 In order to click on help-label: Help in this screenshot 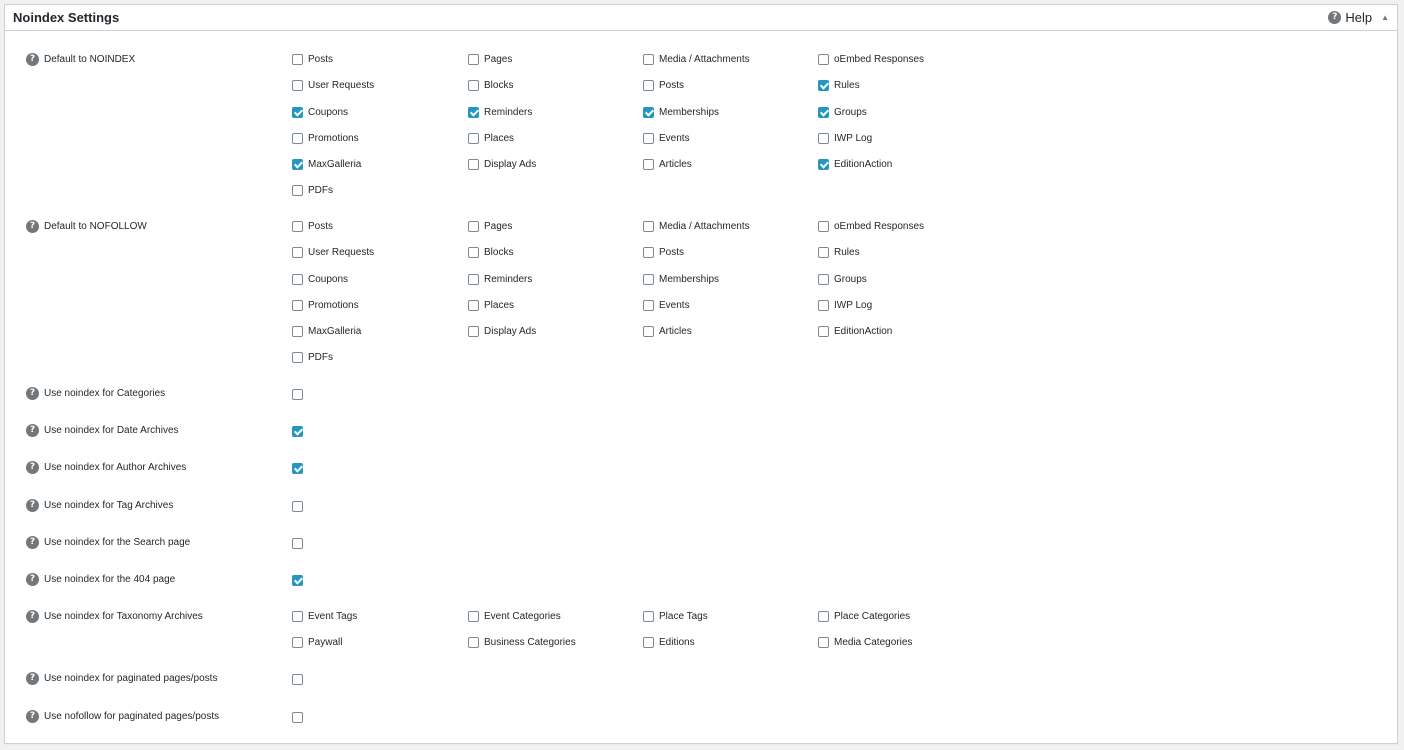, I will do `click(1359, 17)`.